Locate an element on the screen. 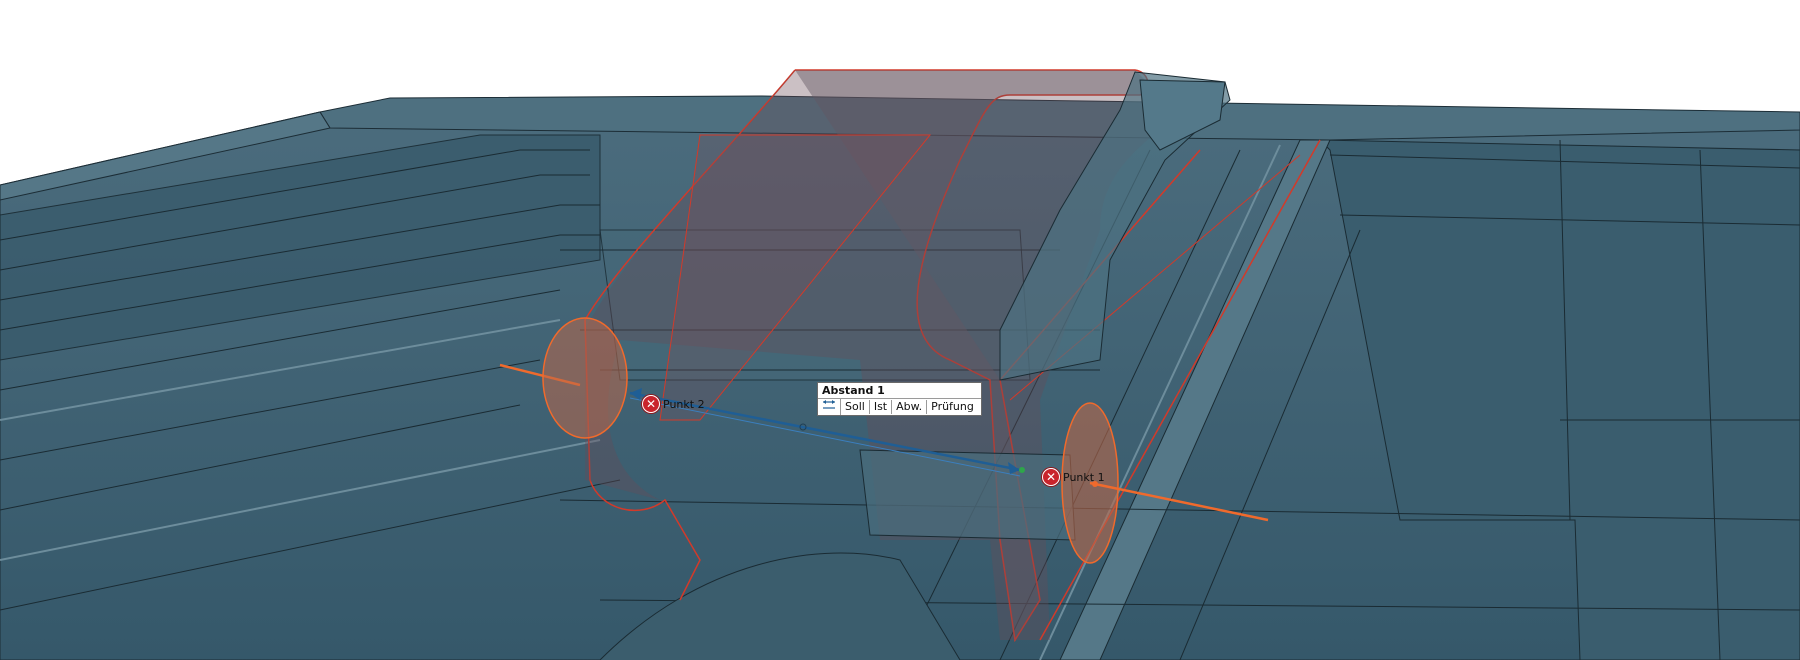 This screenshot has width=1800, height=660. measurement-title: Abstand 1 is located at coordinates (899, 391).